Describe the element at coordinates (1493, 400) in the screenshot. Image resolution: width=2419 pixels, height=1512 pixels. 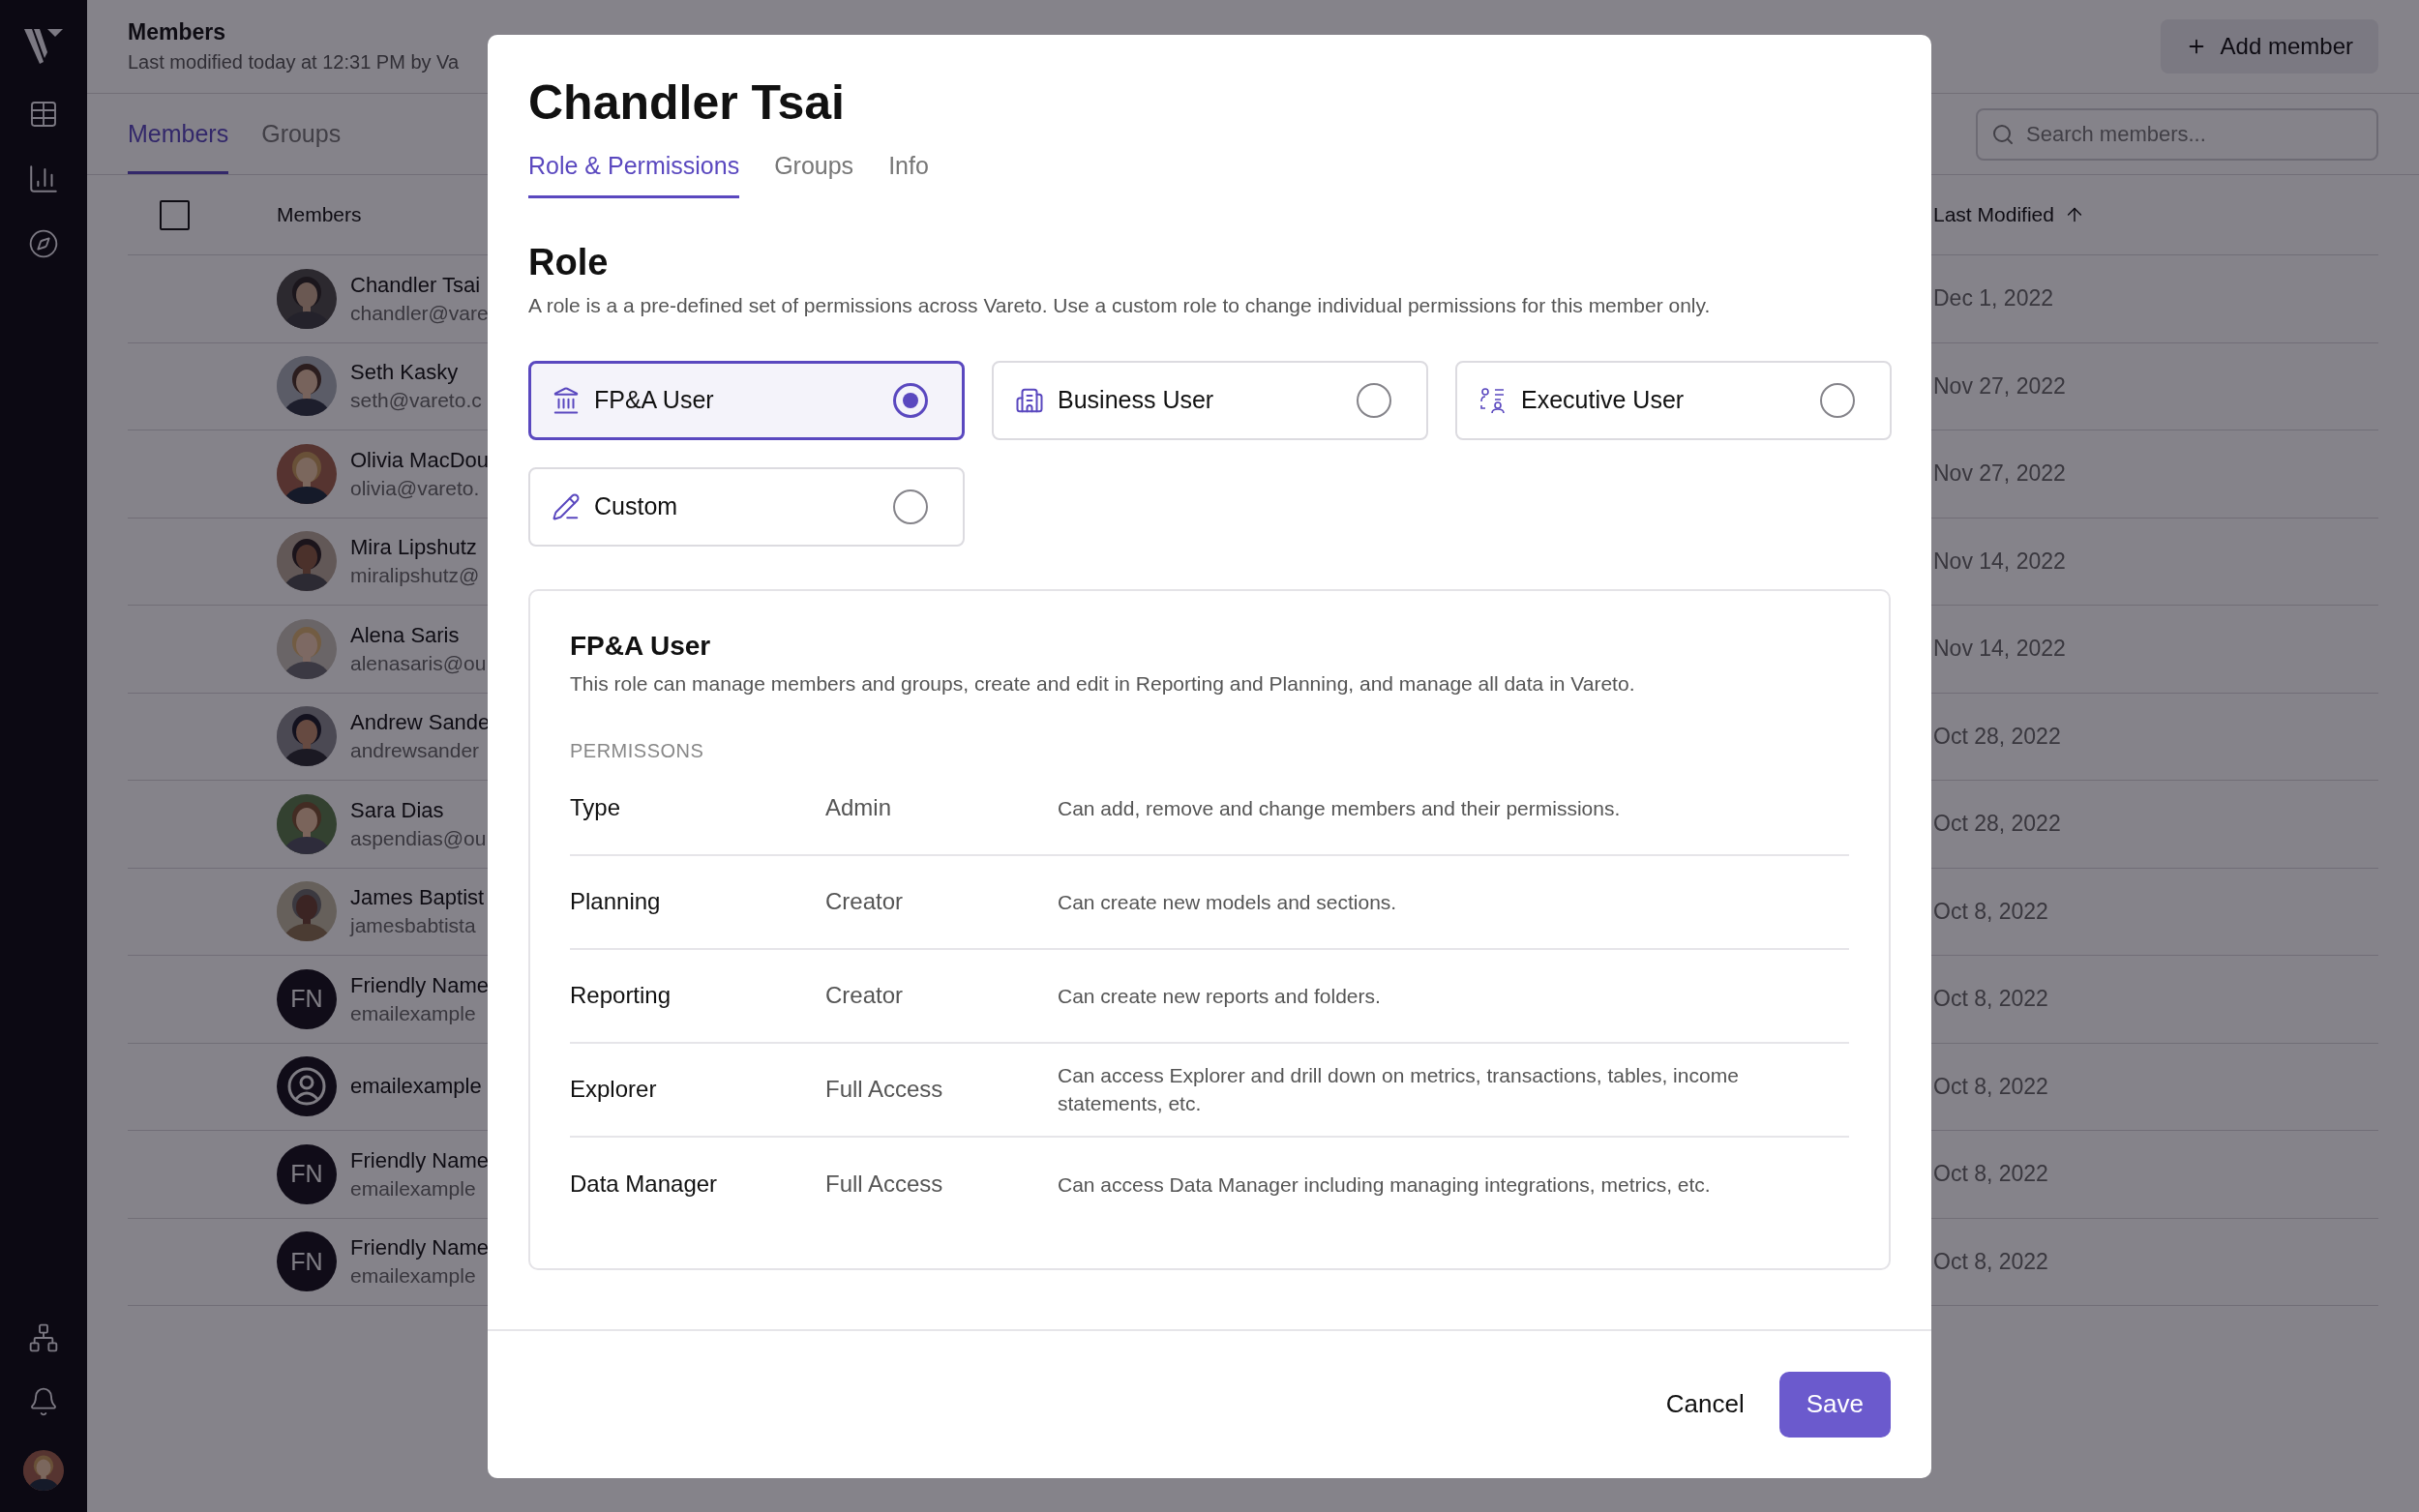
I see `people-list-icon` at that location.